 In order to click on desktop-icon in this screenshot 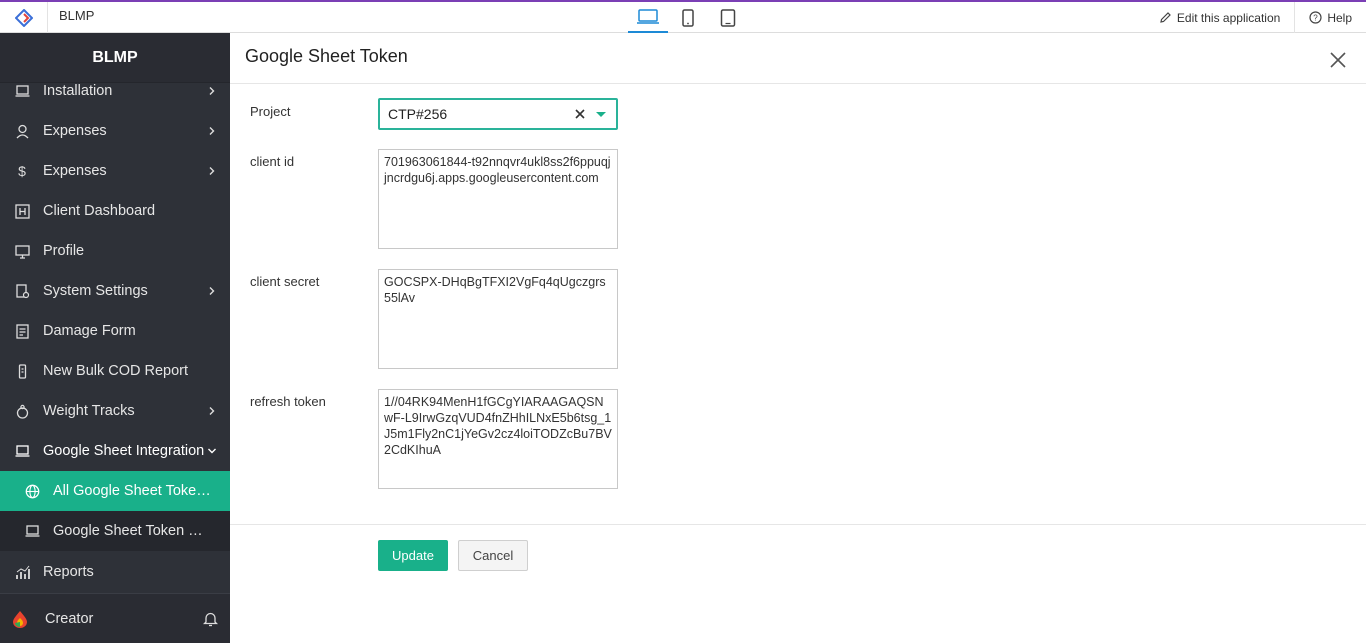, I will do `click(648, 17)`.